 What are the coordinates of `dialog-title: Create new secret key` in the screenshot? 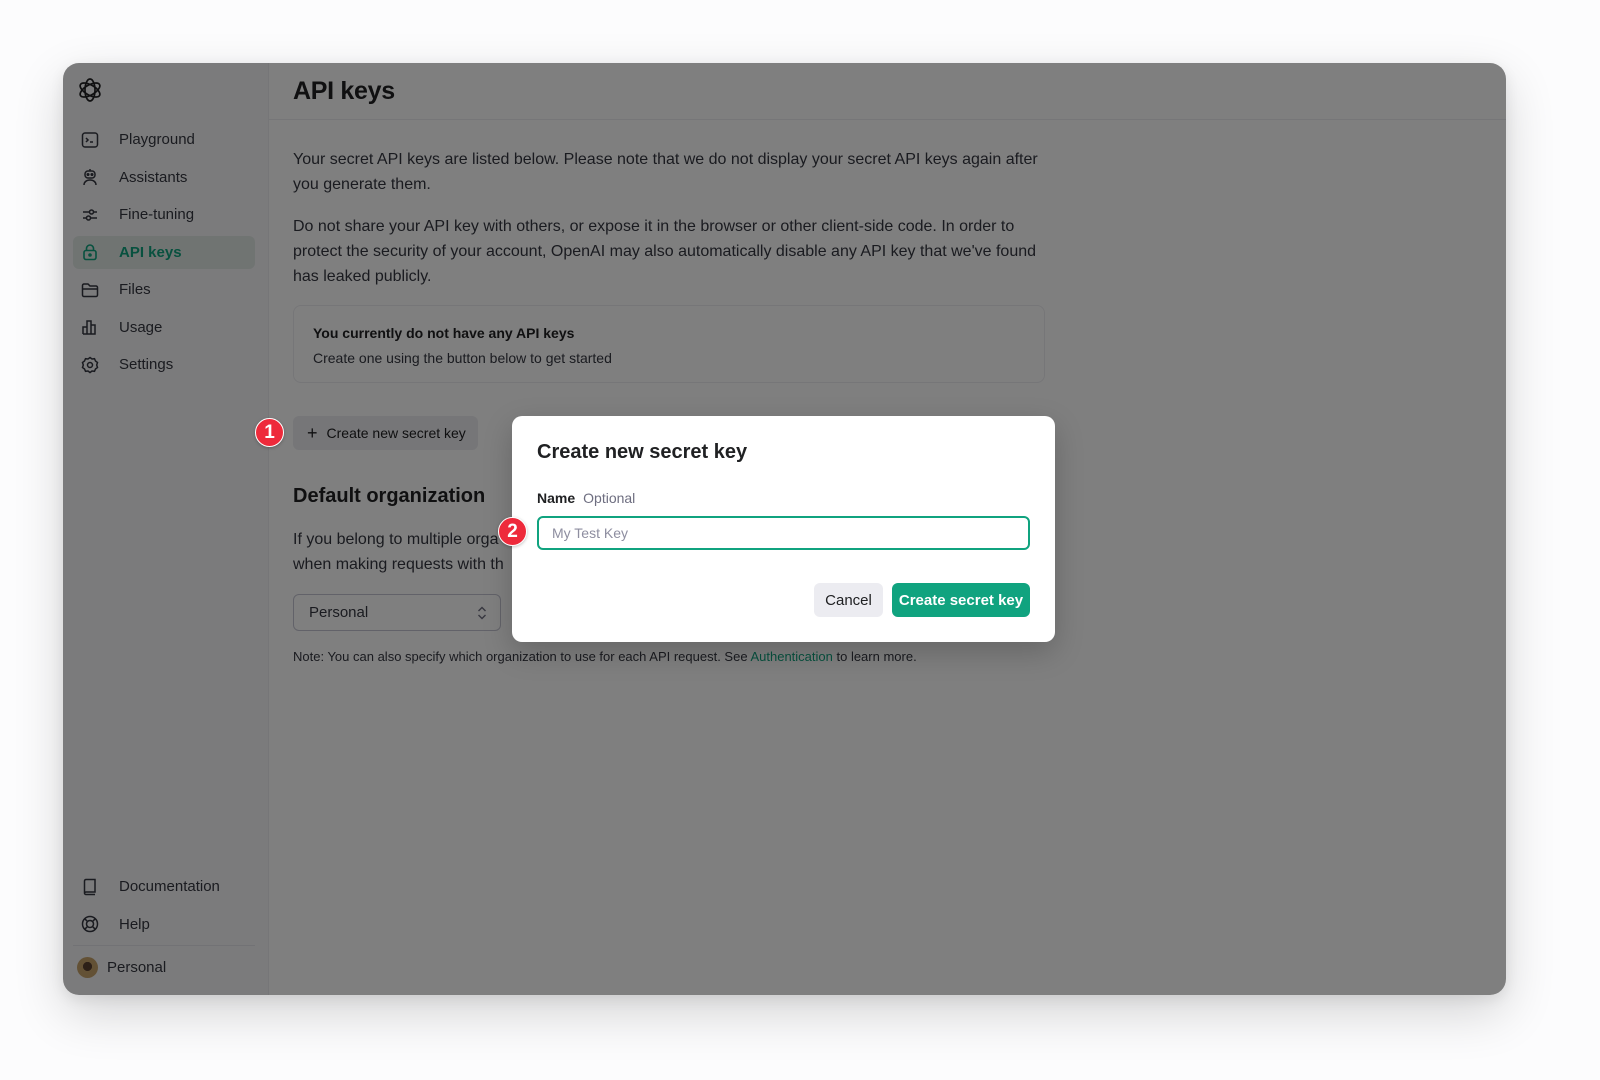 It's located at (642, 452).